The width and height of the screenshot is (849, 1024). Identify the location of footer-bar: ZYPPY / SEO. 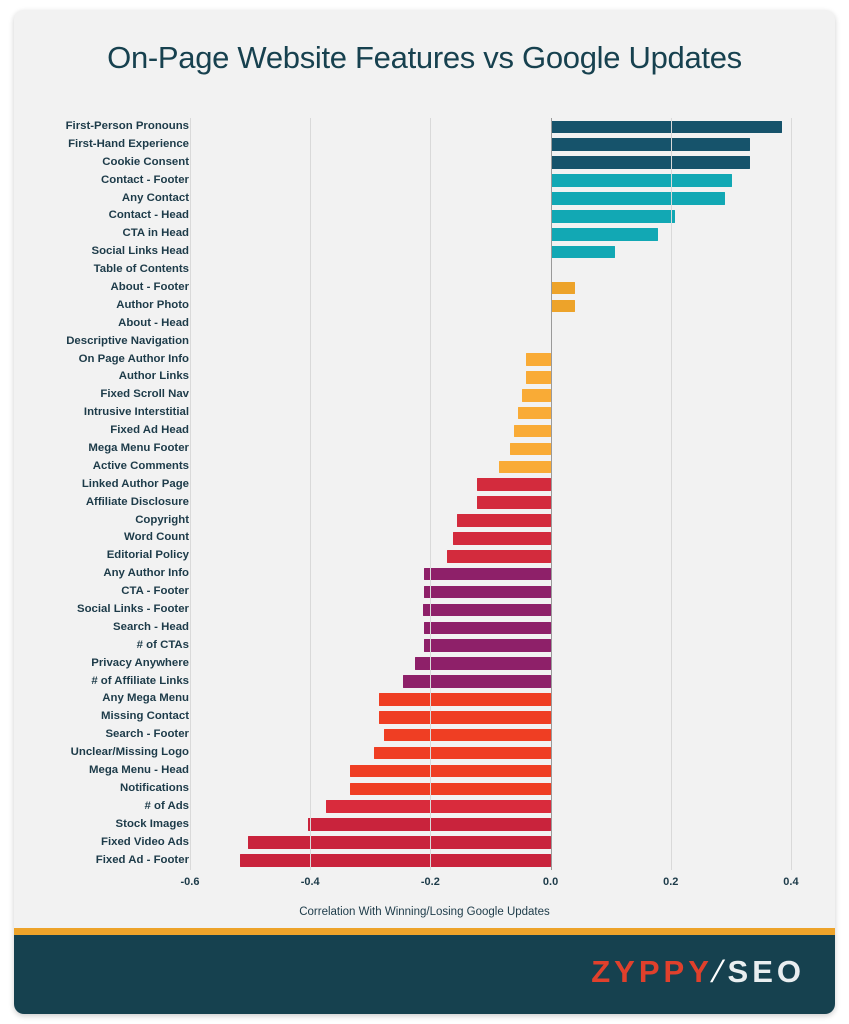
(424, 971).